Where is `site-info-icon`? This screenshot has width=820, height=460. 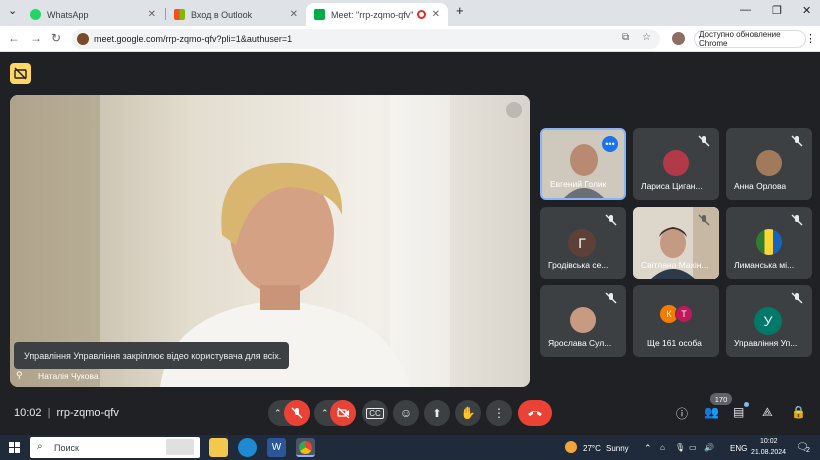
site-info-icon is located at coordinates (83, 39).